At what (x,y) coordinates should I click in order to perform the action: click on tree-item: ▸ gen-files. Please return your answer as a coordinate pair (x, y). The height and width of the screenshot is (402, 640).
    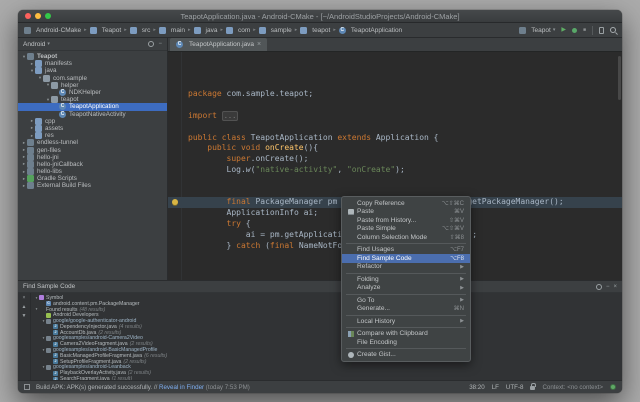
    Looking at the image, I should click on (92, 150).